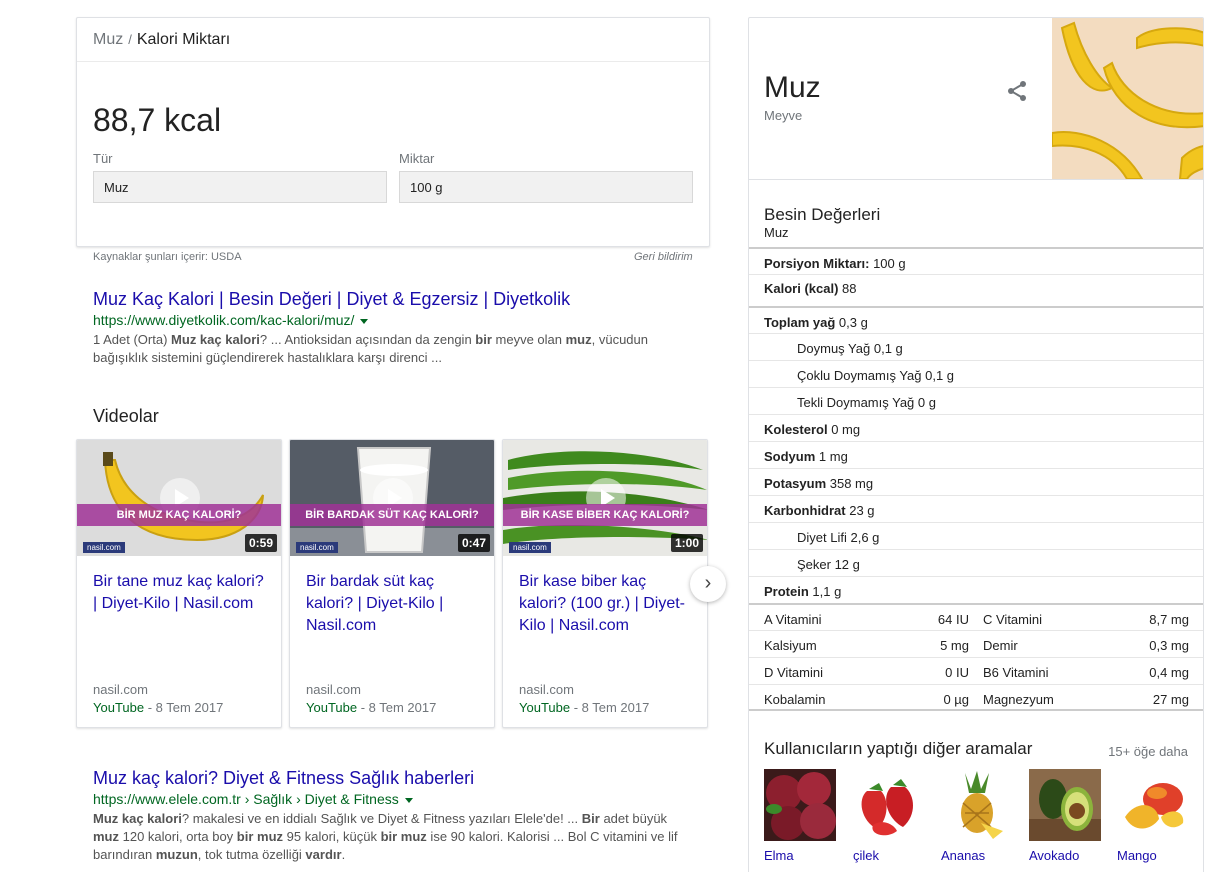 The width and height of the screenshot is (1216, 872). Describe the element at coordinates (417, 158) in the screenshot. I see `amount-label: Miktar` at that location.